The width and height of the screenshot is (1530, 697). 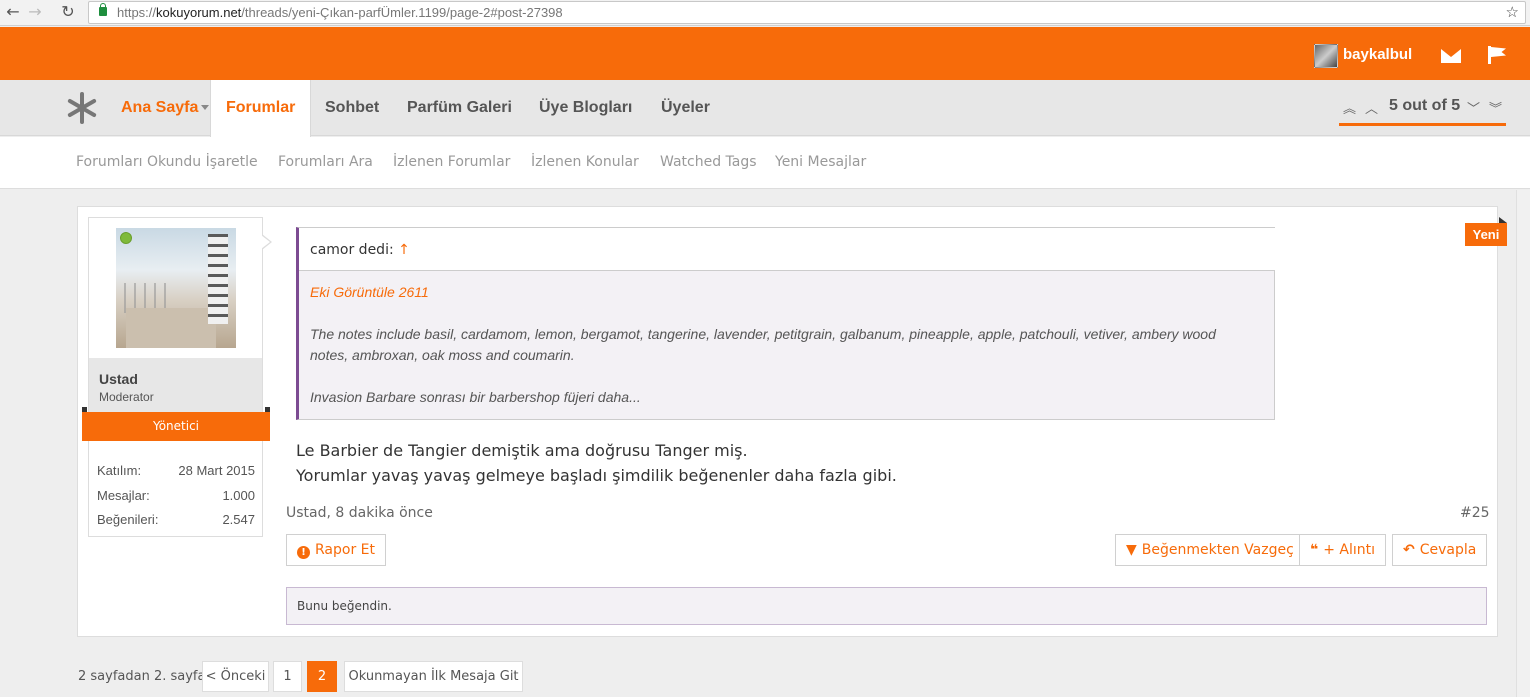 What do you see at coordinates (1451, 56) in the screenshot?
I see `mail-icon` at bounding box center [1451, 56].